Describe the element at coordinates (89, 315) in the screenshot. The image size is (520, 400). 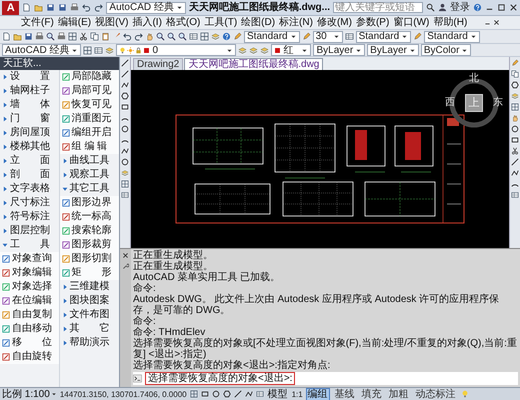
I see `palette-category: 文件布图` at that location.